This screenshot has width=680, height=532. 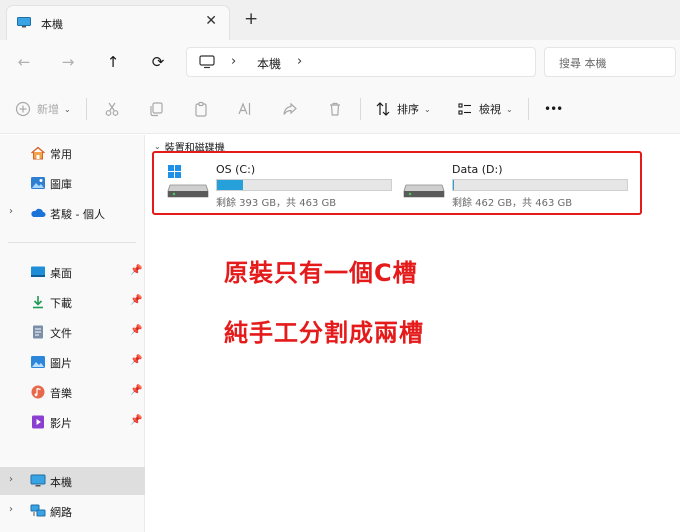 I want to click on drive-name: Data (D:), so click(x=477, y=169).